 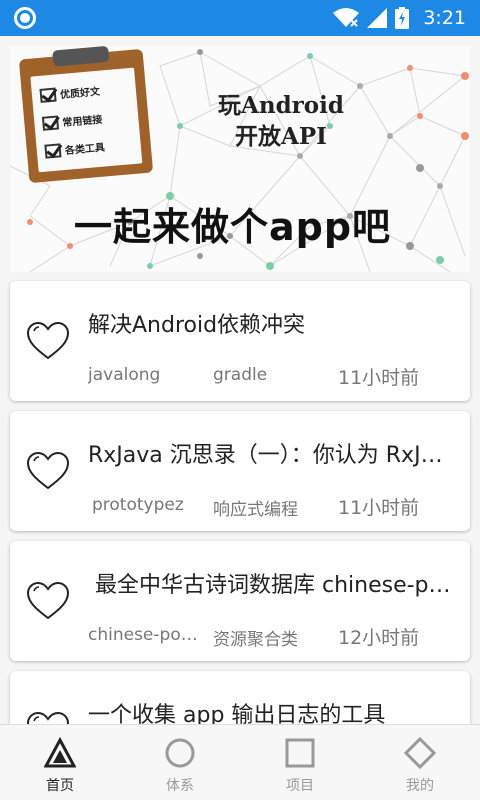 I want to click on clipboard-paper: 优质好文 常用链接 各类工具, so click(x=86, y=120).